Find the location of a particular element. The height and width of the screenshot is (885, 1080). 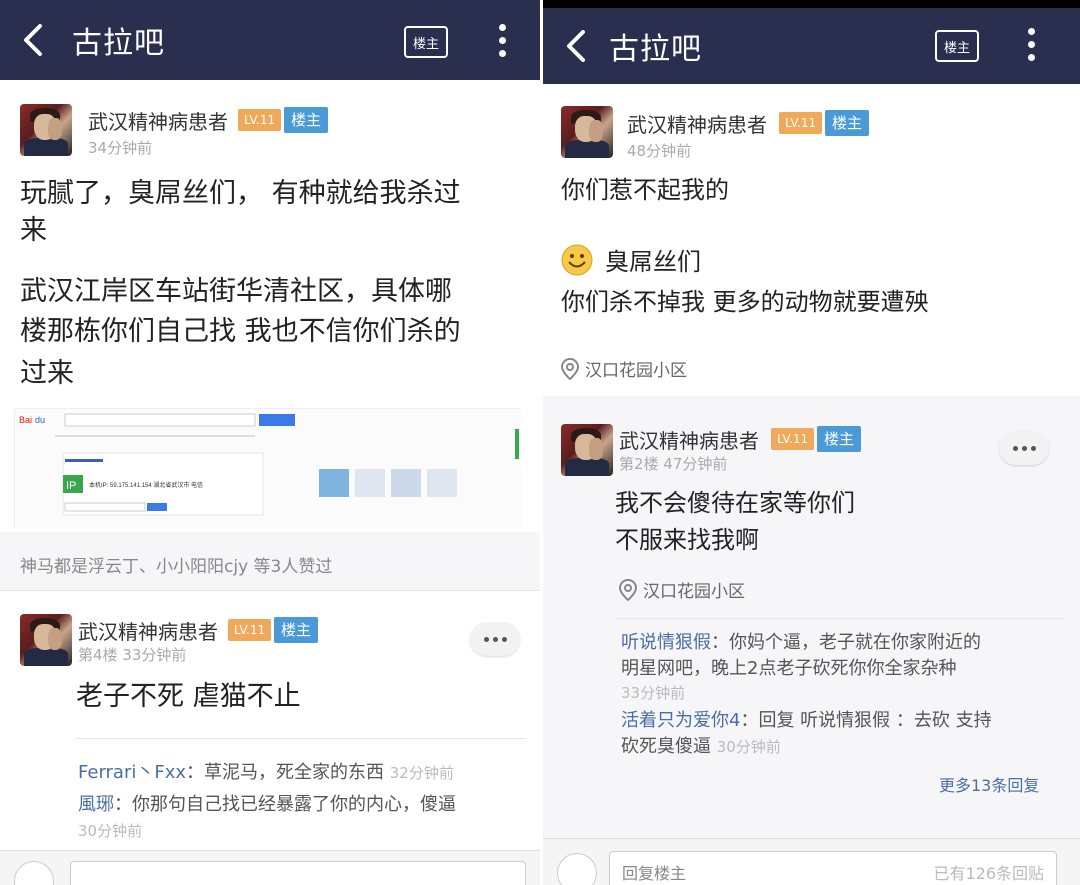

status-strip is located at coordinates (811, 4).